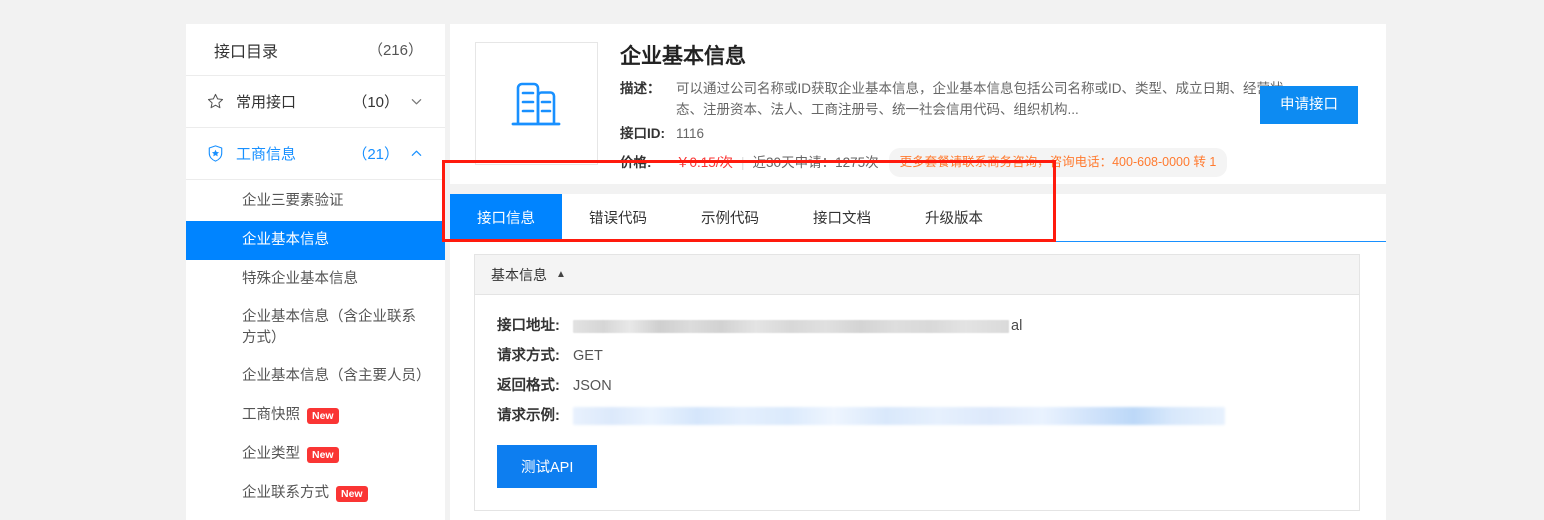 The image size is (1544, 520). Describe the element at coordinates (642, 133) in the screenshot. I see `api-id-label: 接口ID:` at that location.